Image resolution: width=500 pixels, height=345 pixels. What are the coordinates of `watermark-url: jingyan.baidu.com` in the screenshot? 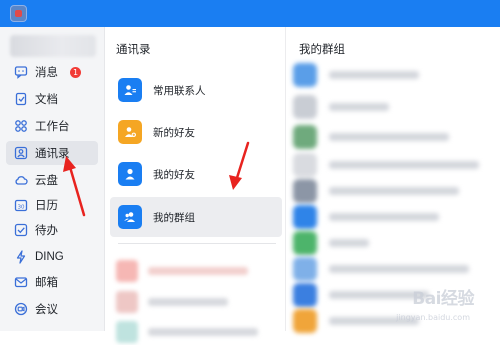 It's located at (433, 317).